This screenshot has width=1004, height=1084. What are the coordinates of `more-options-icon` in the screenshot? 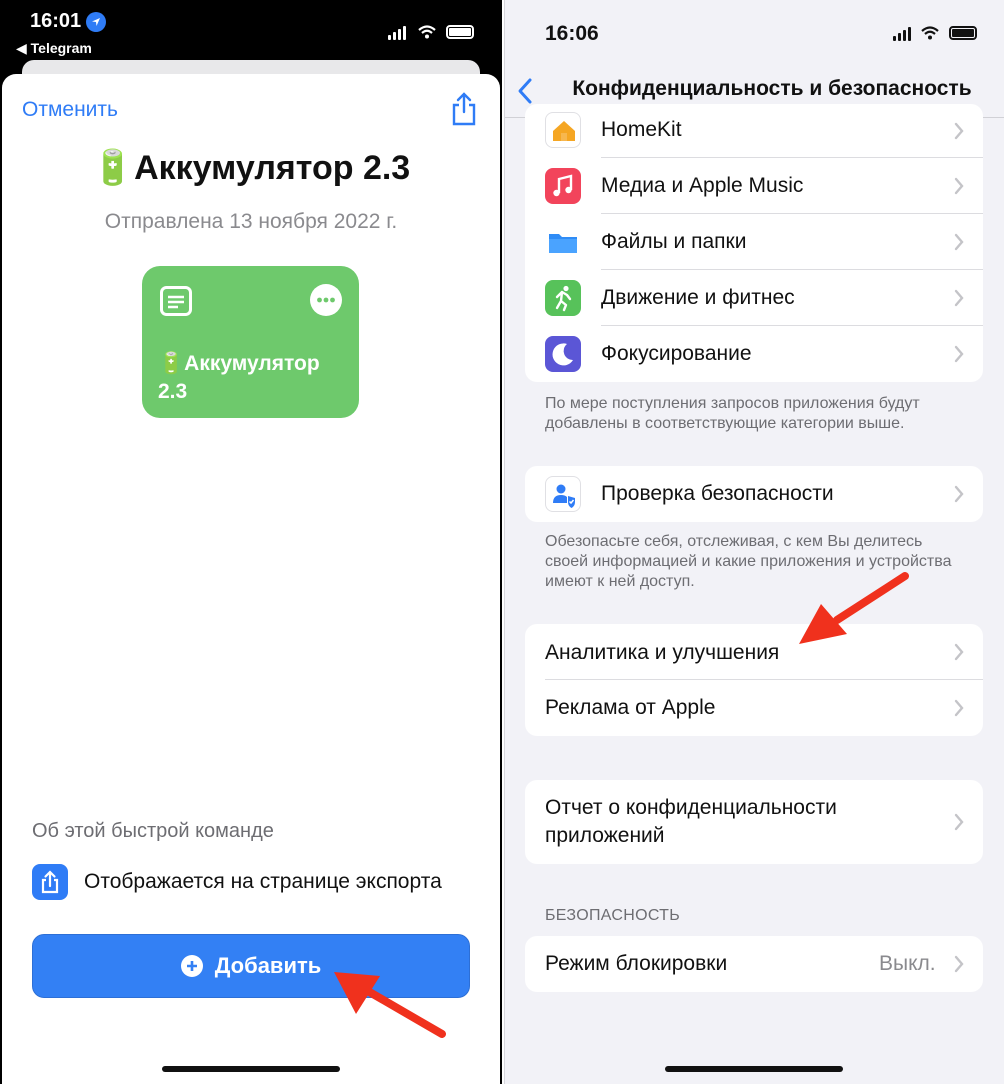 It's located at (326, 300).